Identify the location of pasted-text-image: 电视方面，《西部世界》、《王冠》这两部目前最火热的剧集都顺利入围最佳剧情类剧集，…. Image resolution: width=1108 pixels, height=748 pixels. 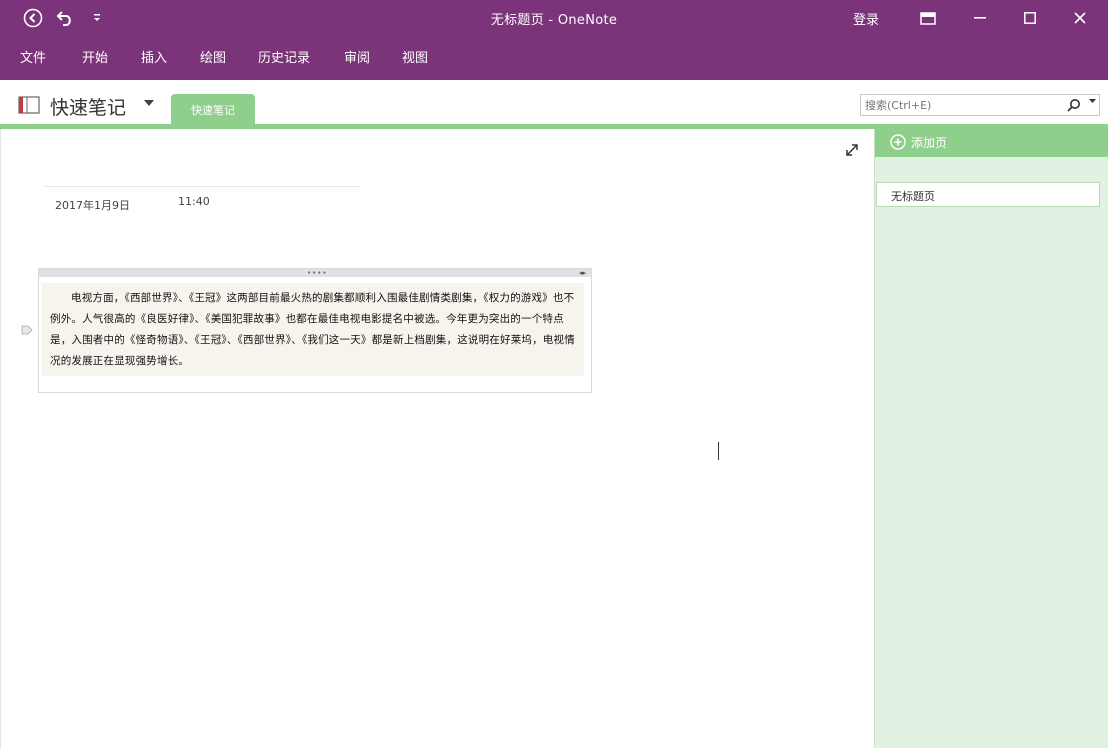
(313, 329).